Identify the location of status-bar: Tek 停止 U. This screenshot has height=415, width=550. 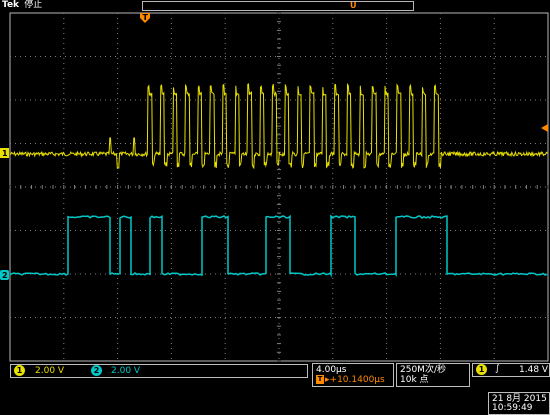
(275, 6).